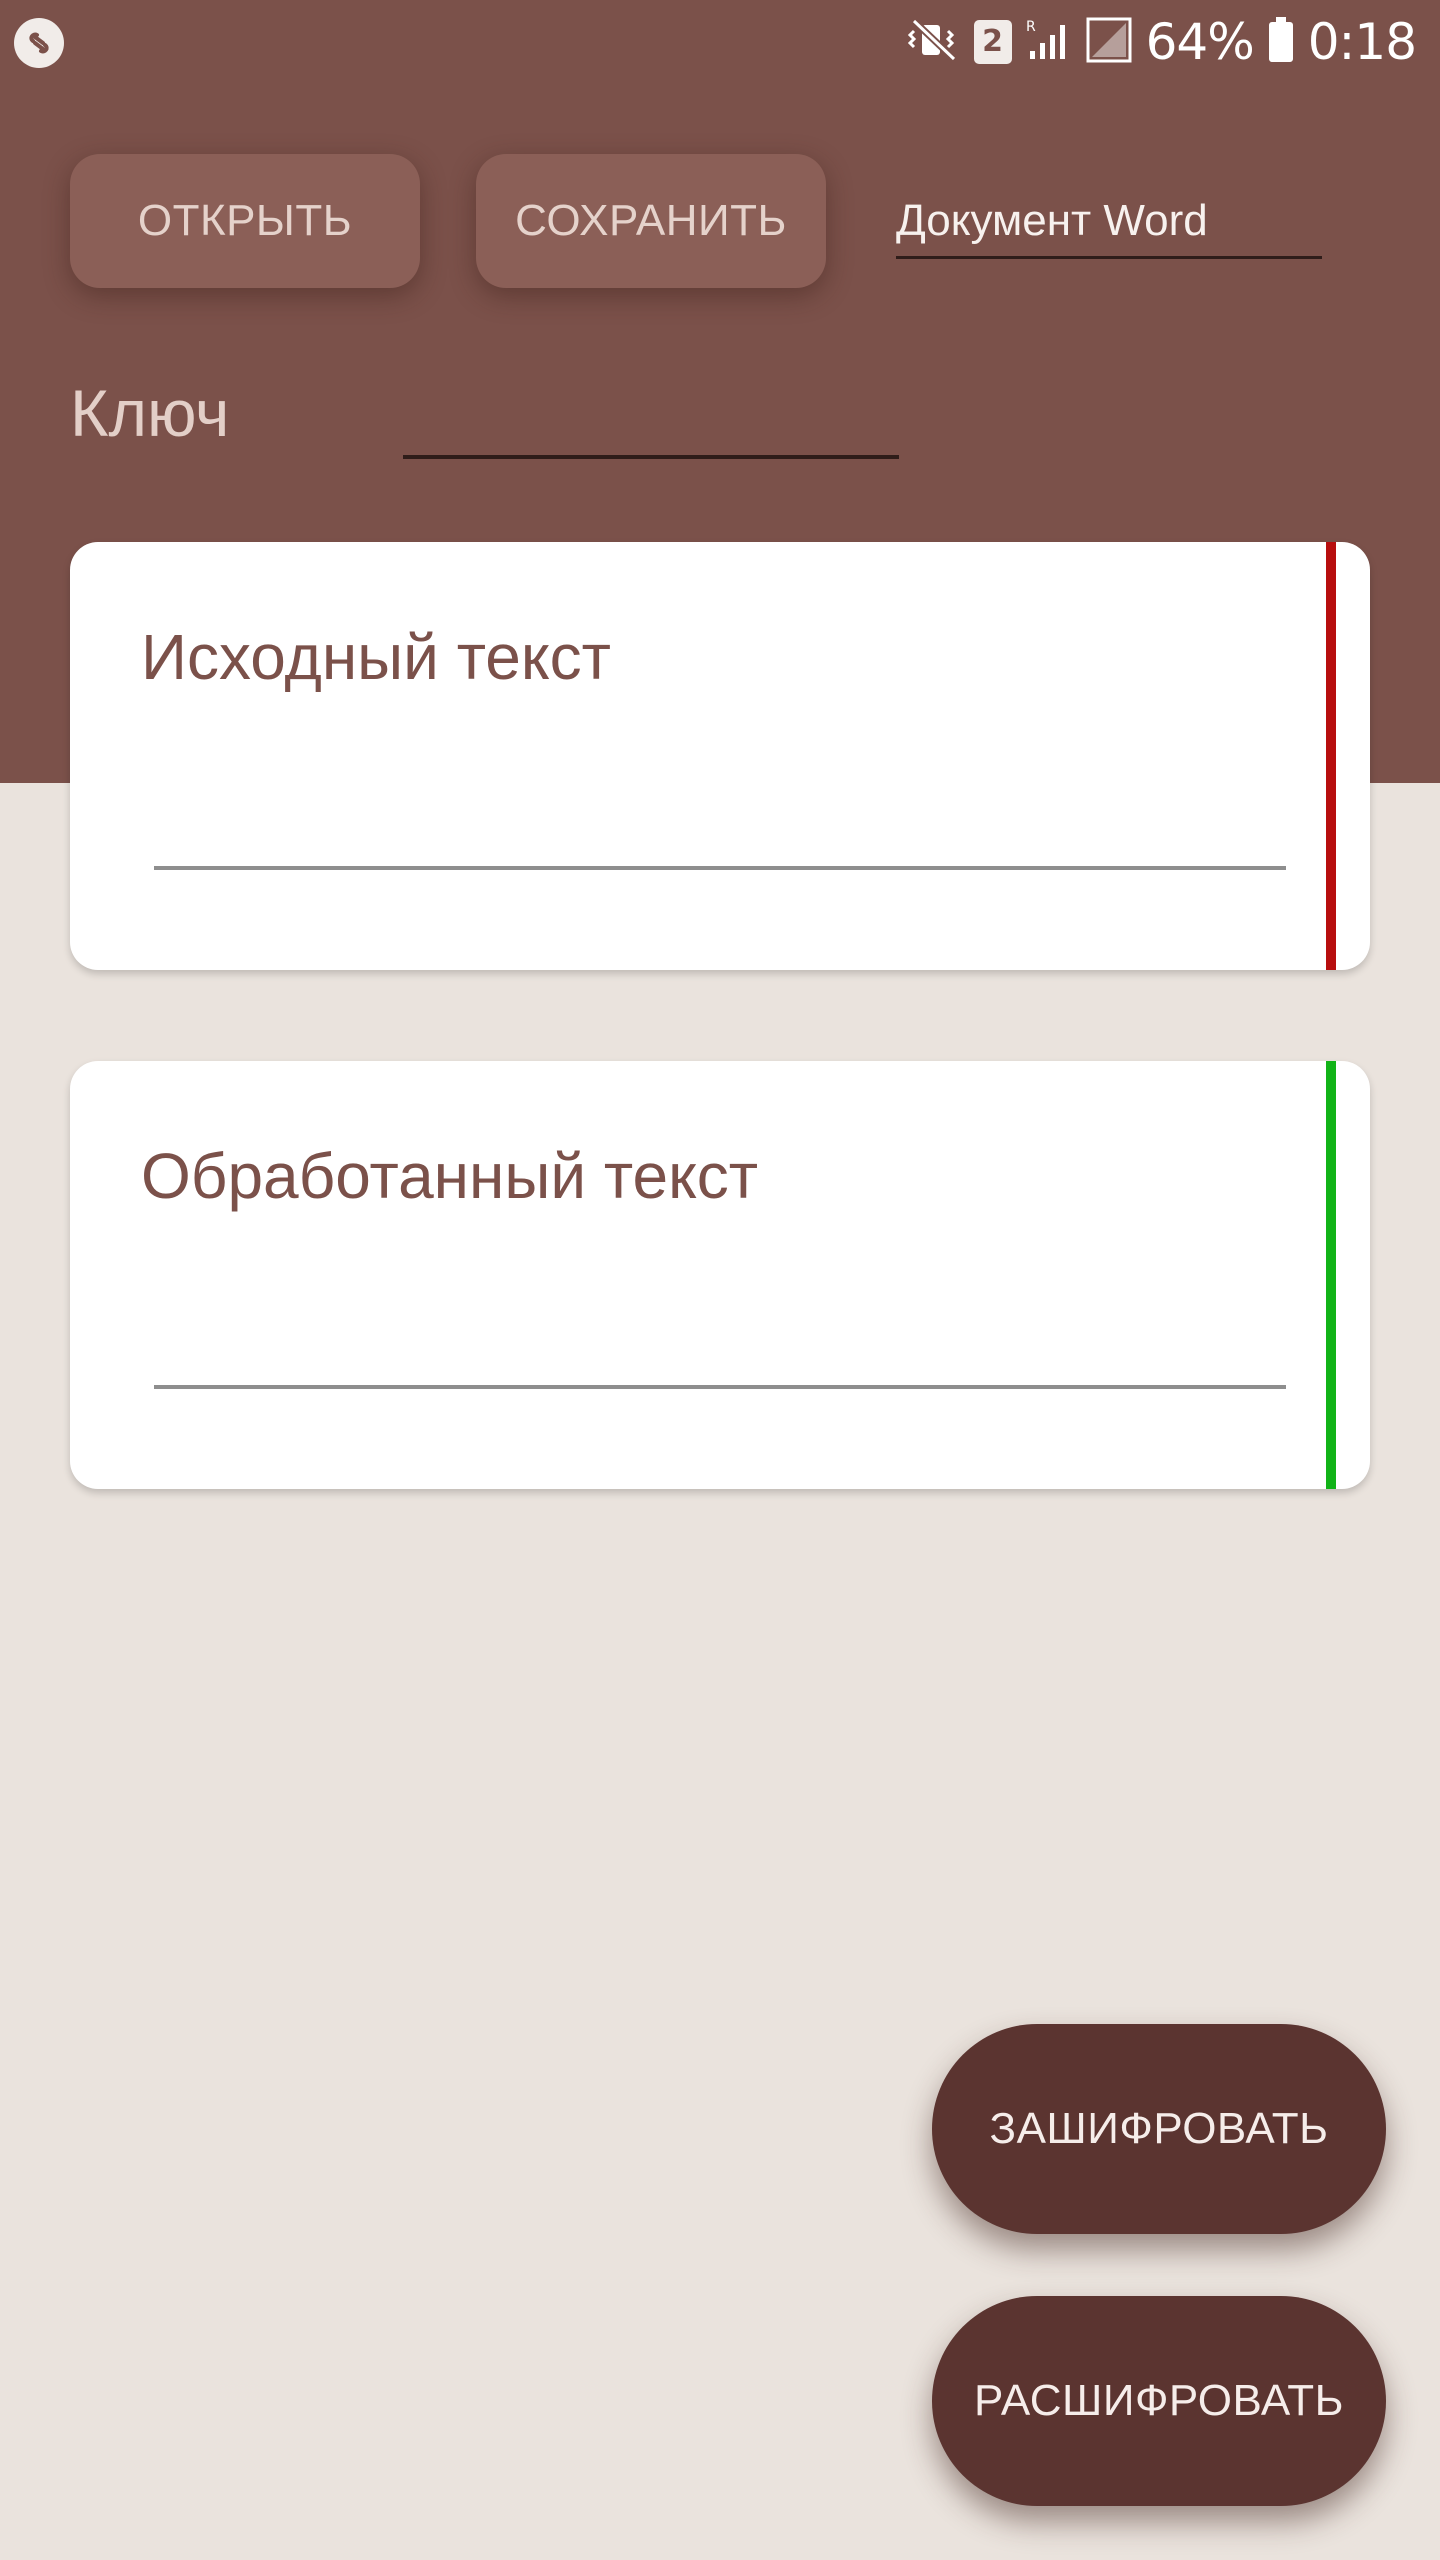  Describe the element at coordinates (1331, 1275) in the screenshot. I see `result-accent-stripe` at that location.